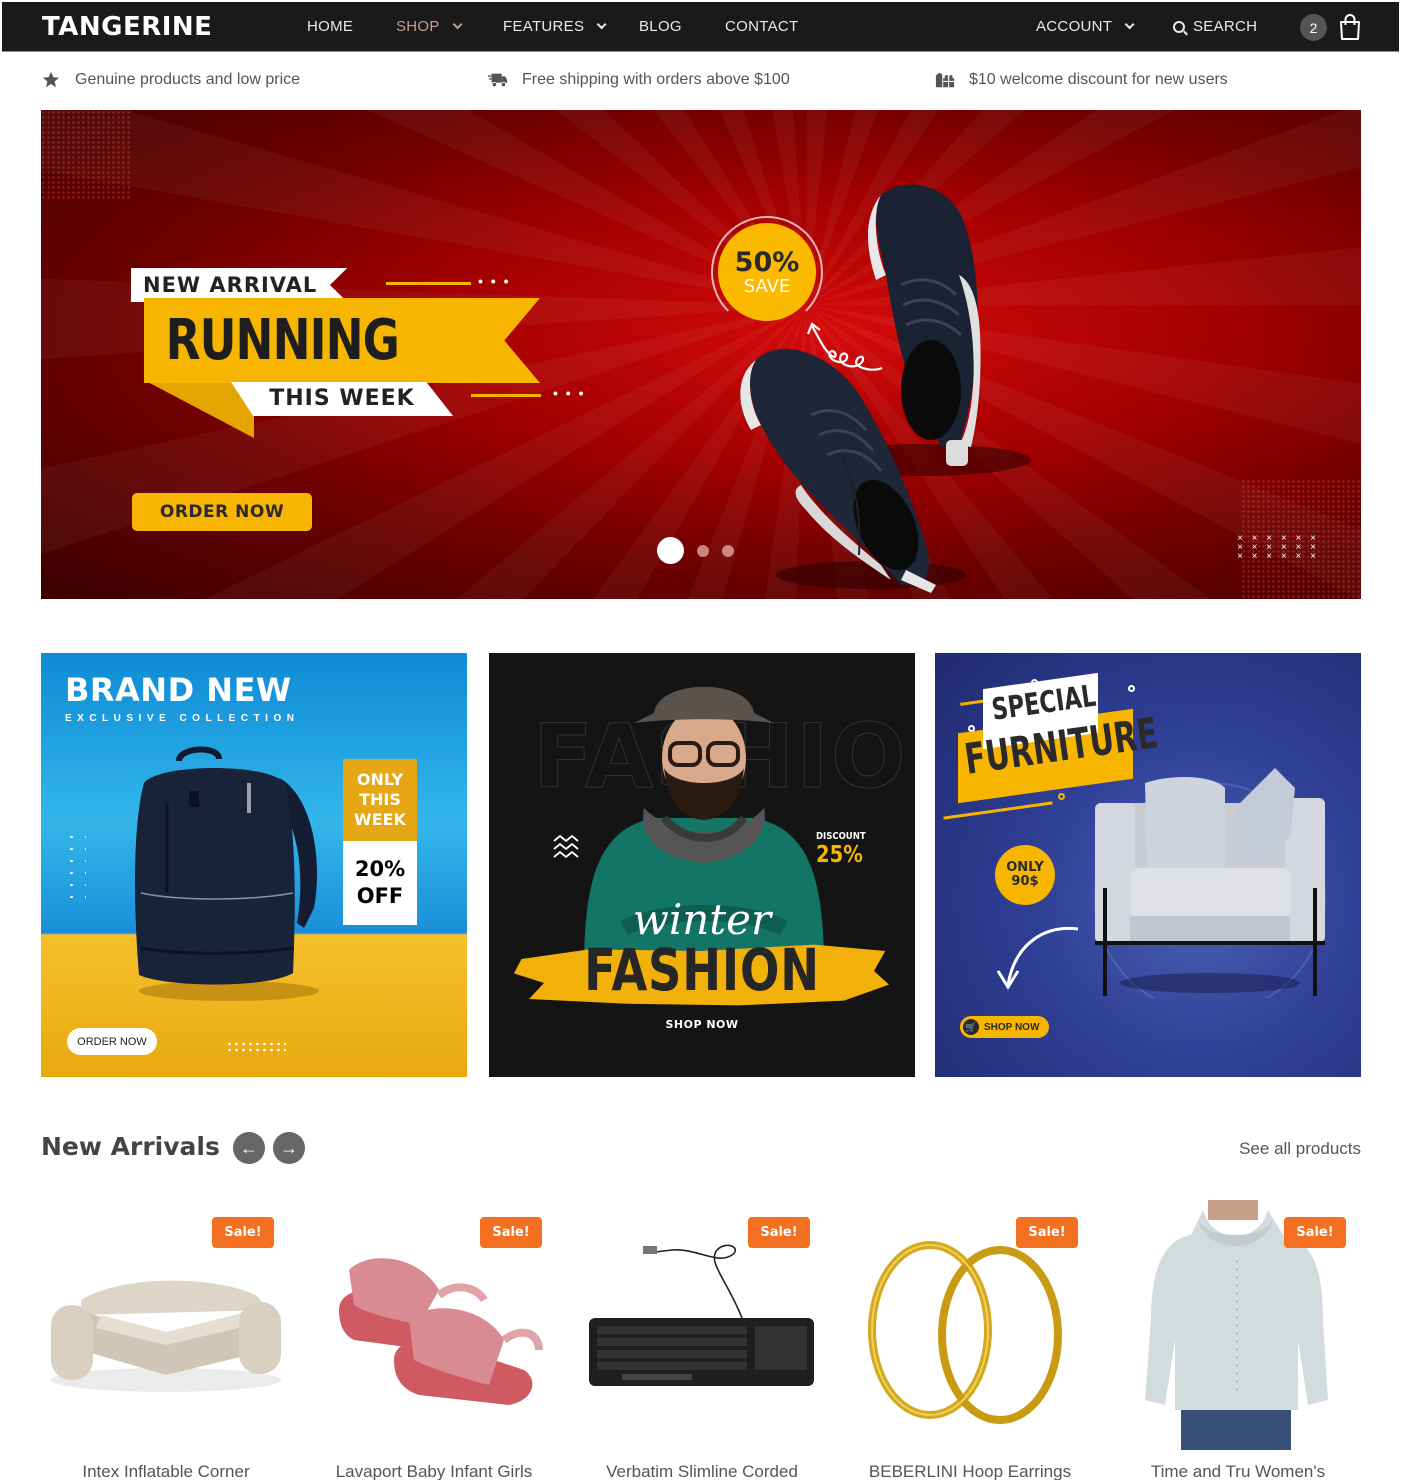  Describe the element at coordinates (166, 1340) in the screenshot. I see `product-card: Sale! Intex Inflatable Corner` at that location.